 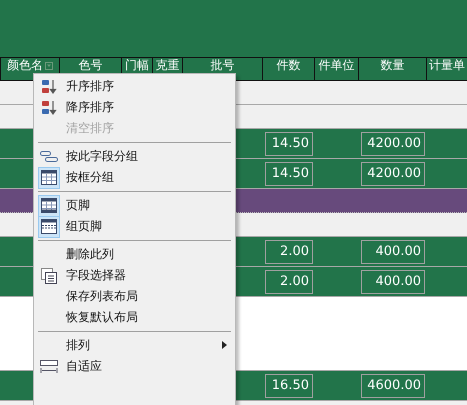 I want to click on column-header: 件单位, so click(x=336, y=65).